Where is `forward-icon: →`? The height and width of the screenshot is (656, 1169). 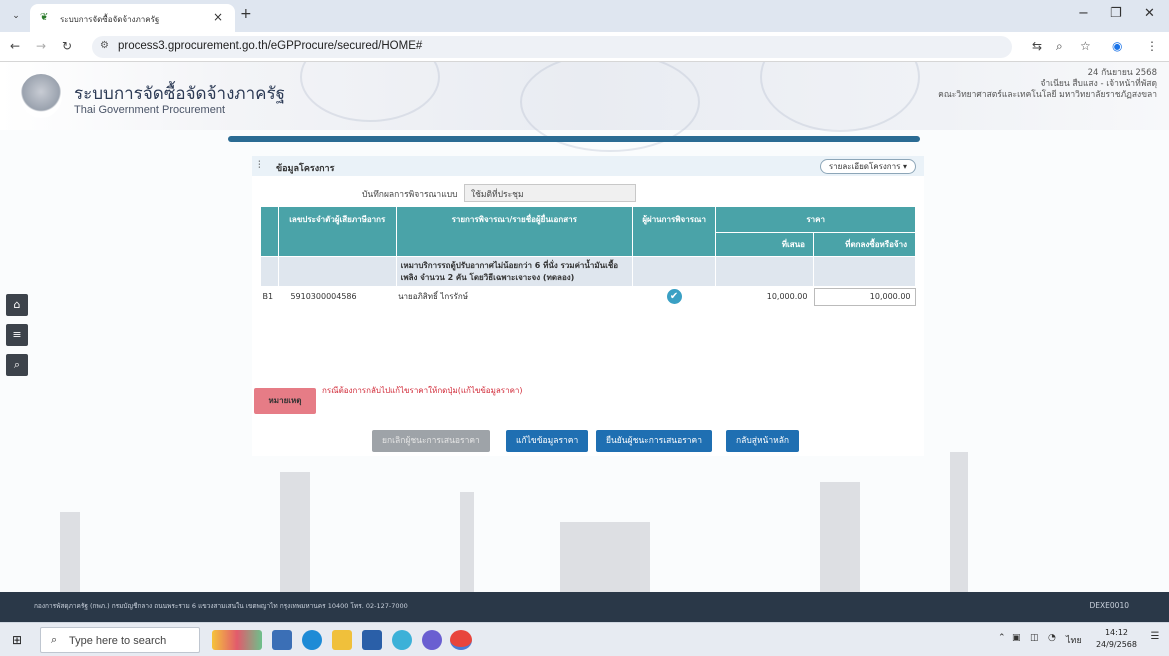 forward-icon: → is located at coordinates (41, 46).